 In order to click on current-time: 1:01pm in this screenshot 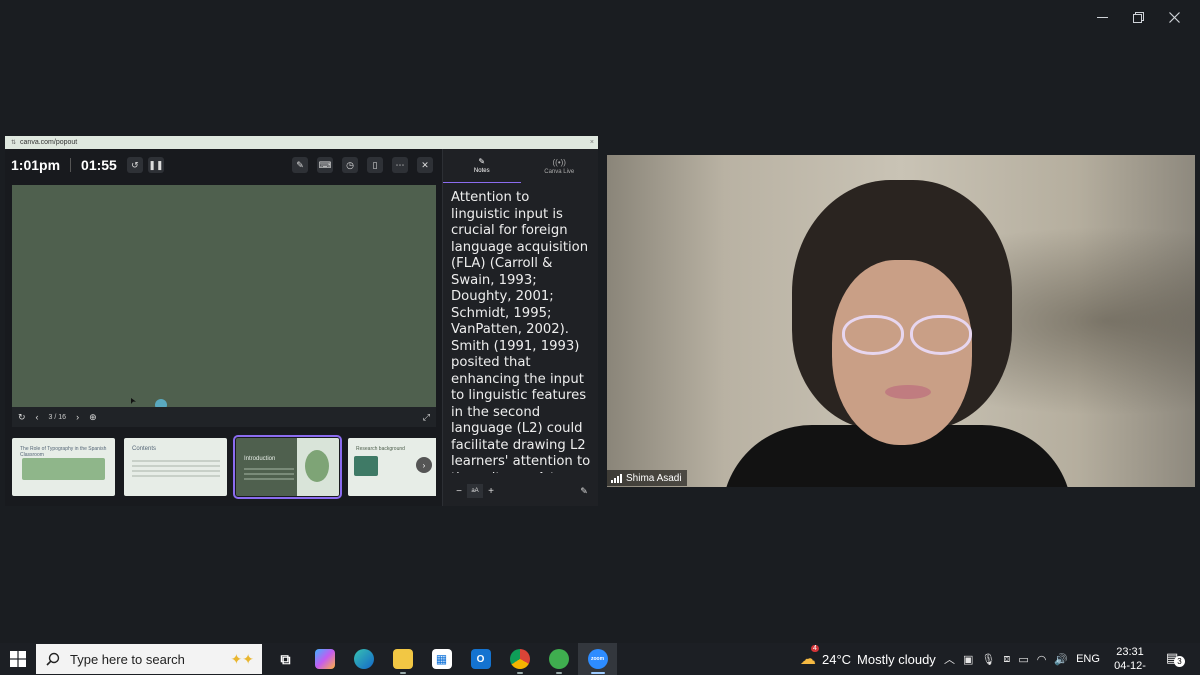, I will do `click(36, 165)`.